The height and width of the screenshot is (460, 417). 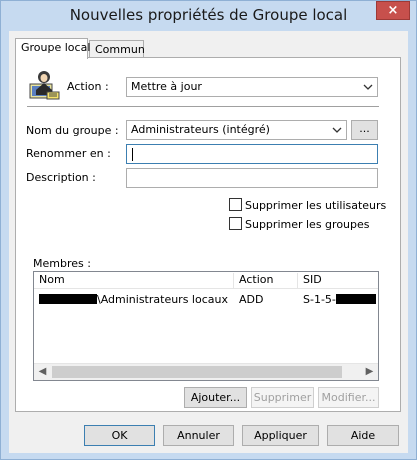 I want to click on help-button: Aide, so click(x=363, y=435).